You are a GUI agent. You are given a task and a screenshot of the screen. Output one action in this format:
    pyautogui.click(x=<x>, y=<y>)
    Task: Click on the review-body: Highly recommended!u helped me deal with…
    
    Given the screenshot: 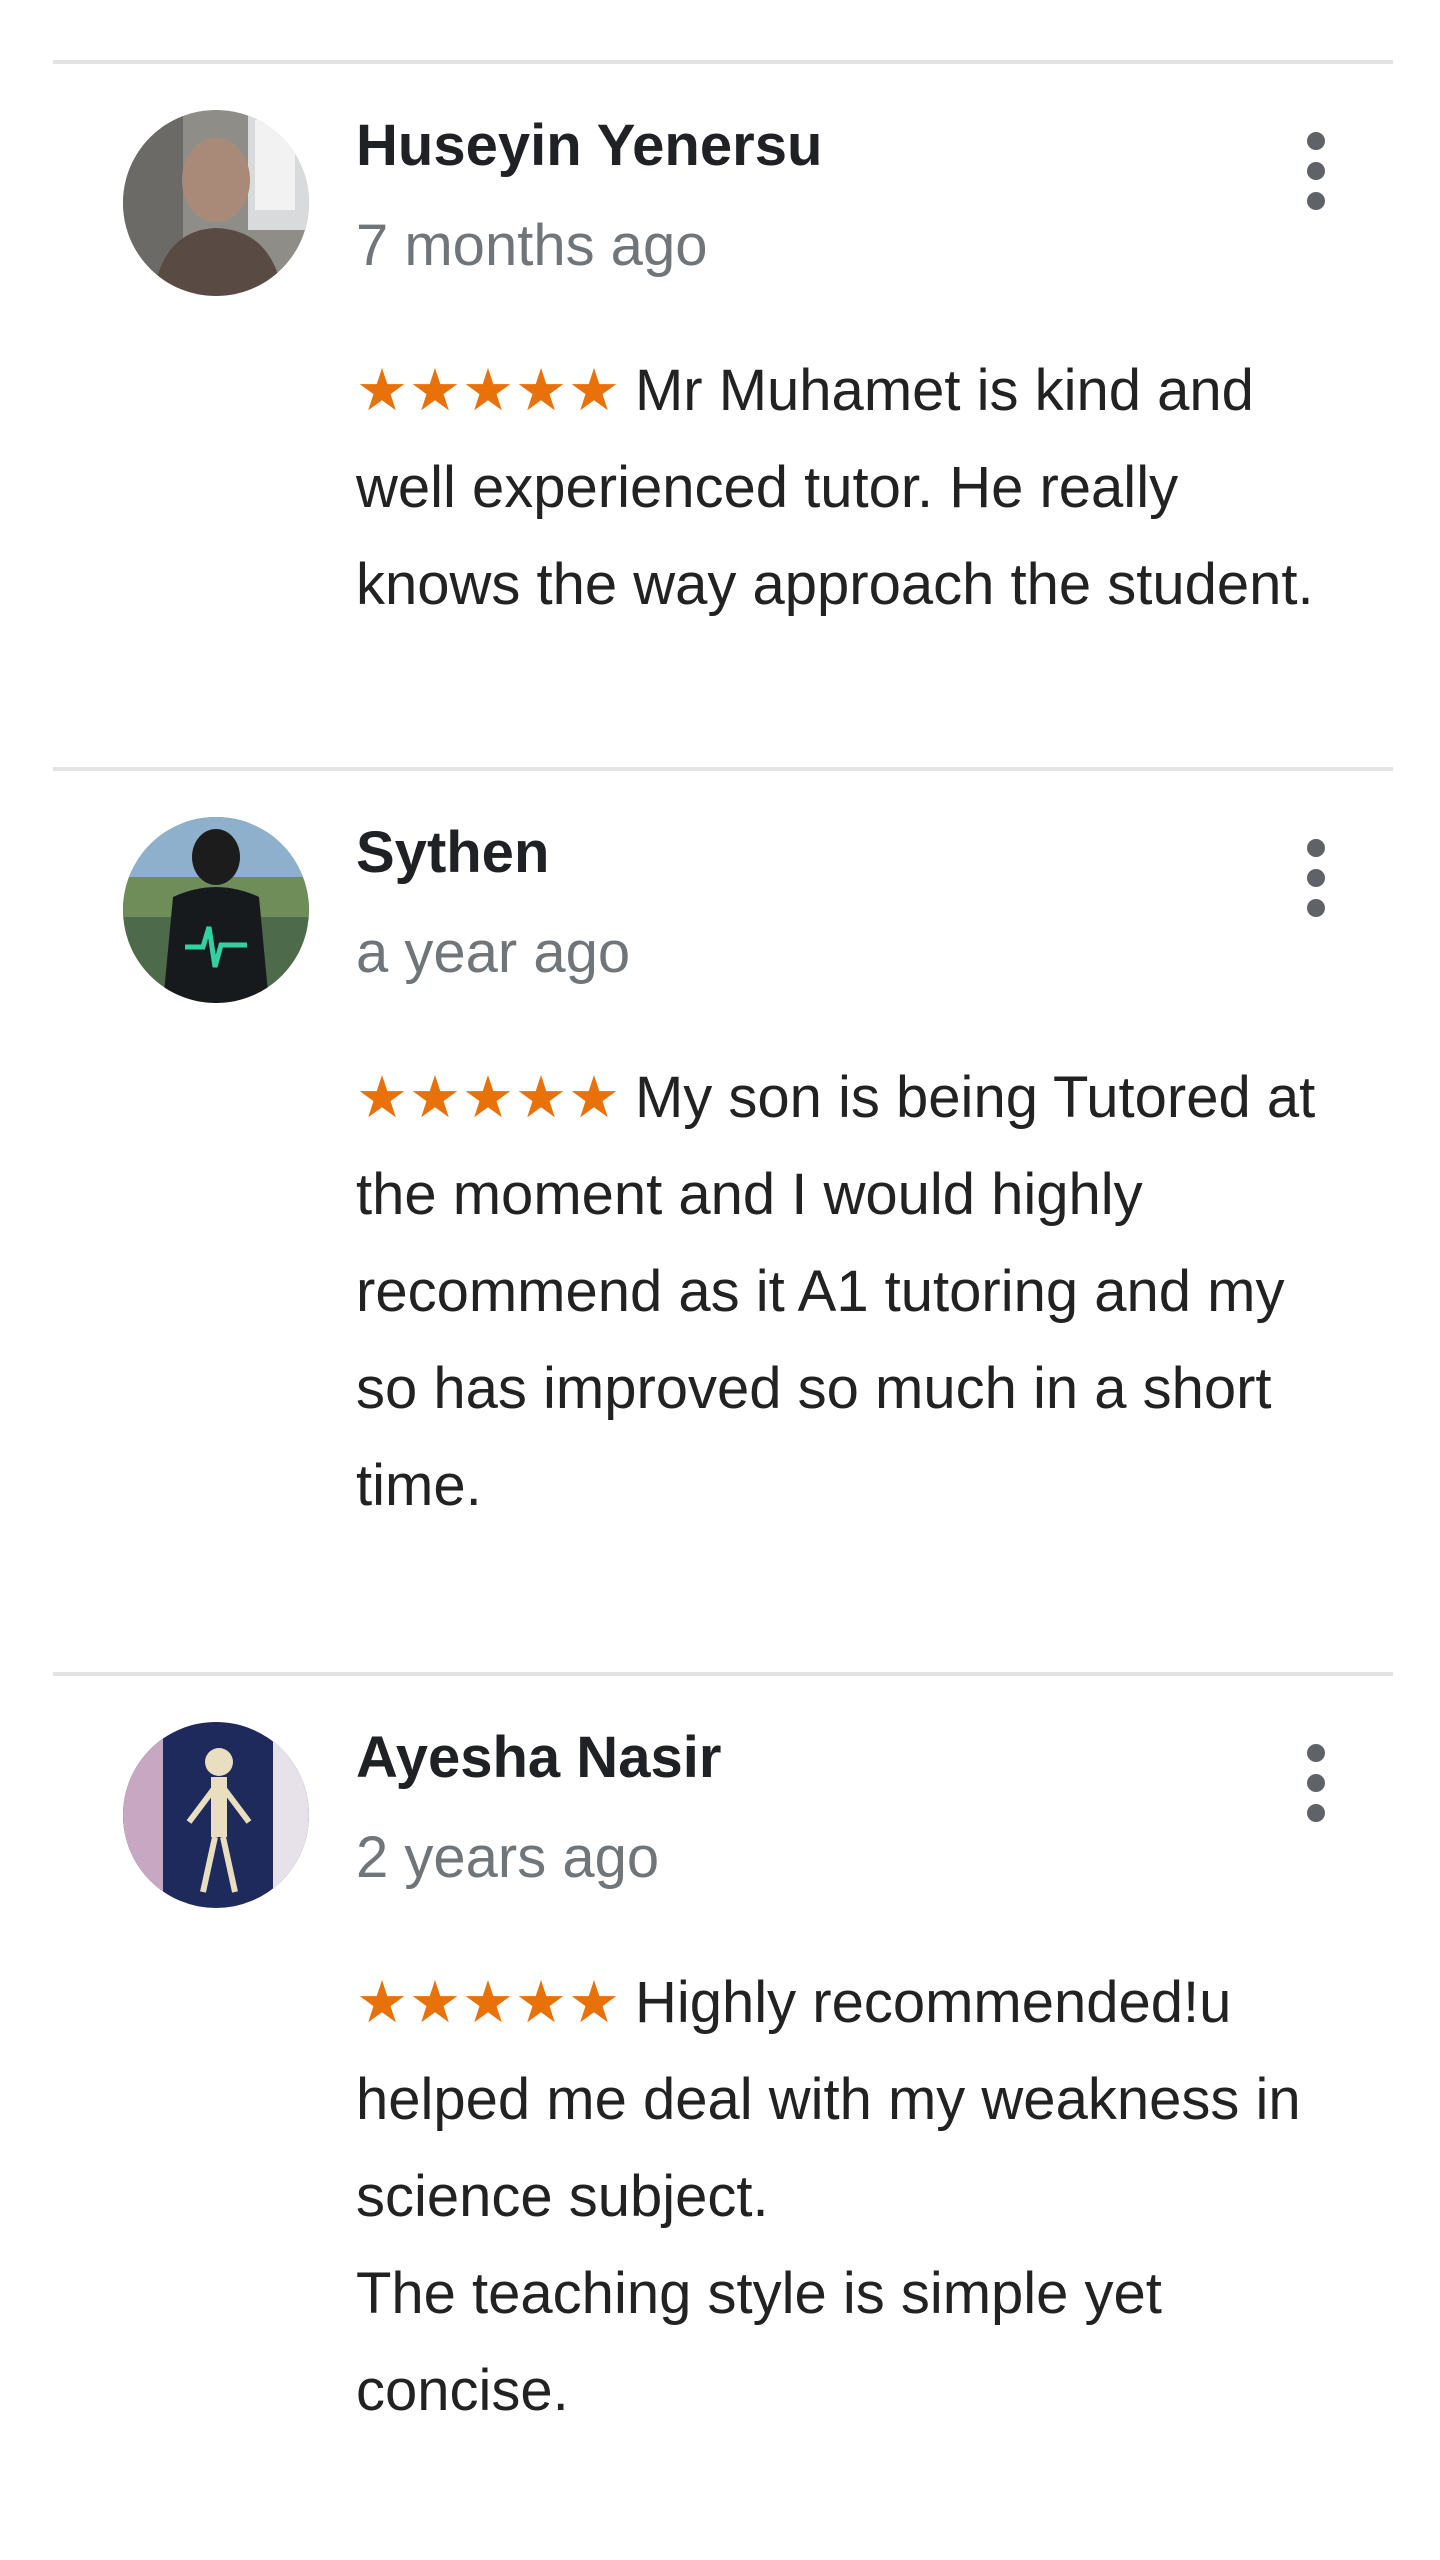 What is the action you would take?
    pyautogui.click(x=828, y=2196)
    